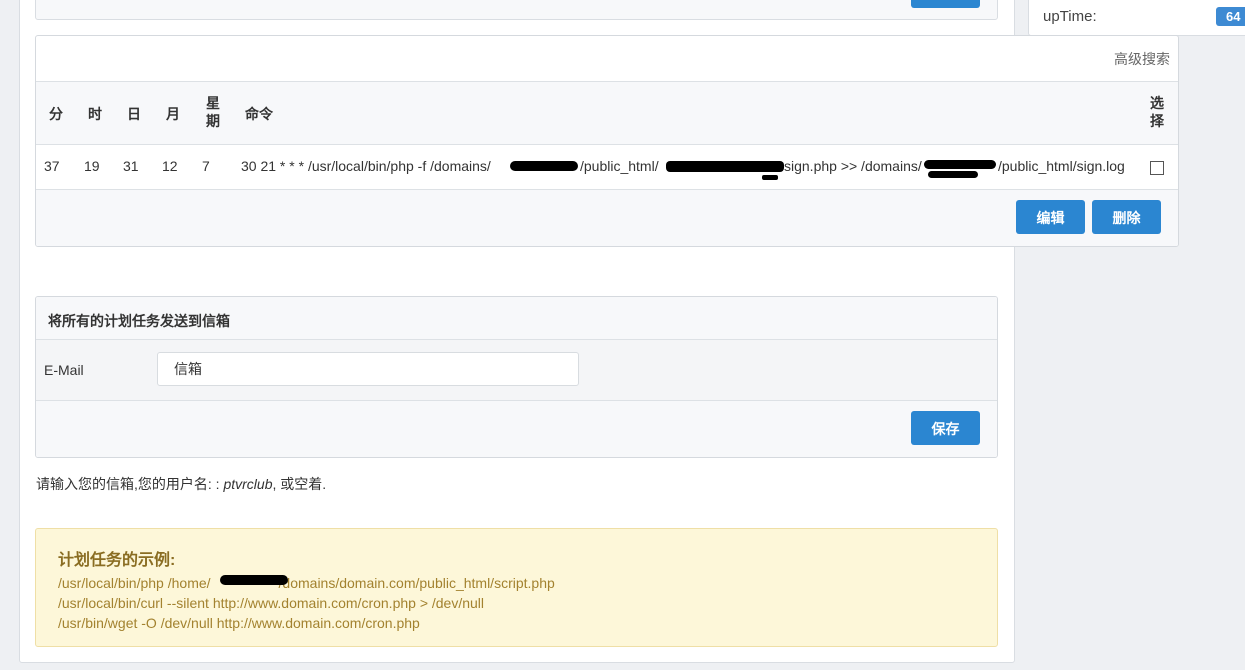 The height and width of the screenshot is (670, 1245). Describe the element at coordinates (1157, 103) in the screenshot. I see `header-select-line1: 选` at that location.